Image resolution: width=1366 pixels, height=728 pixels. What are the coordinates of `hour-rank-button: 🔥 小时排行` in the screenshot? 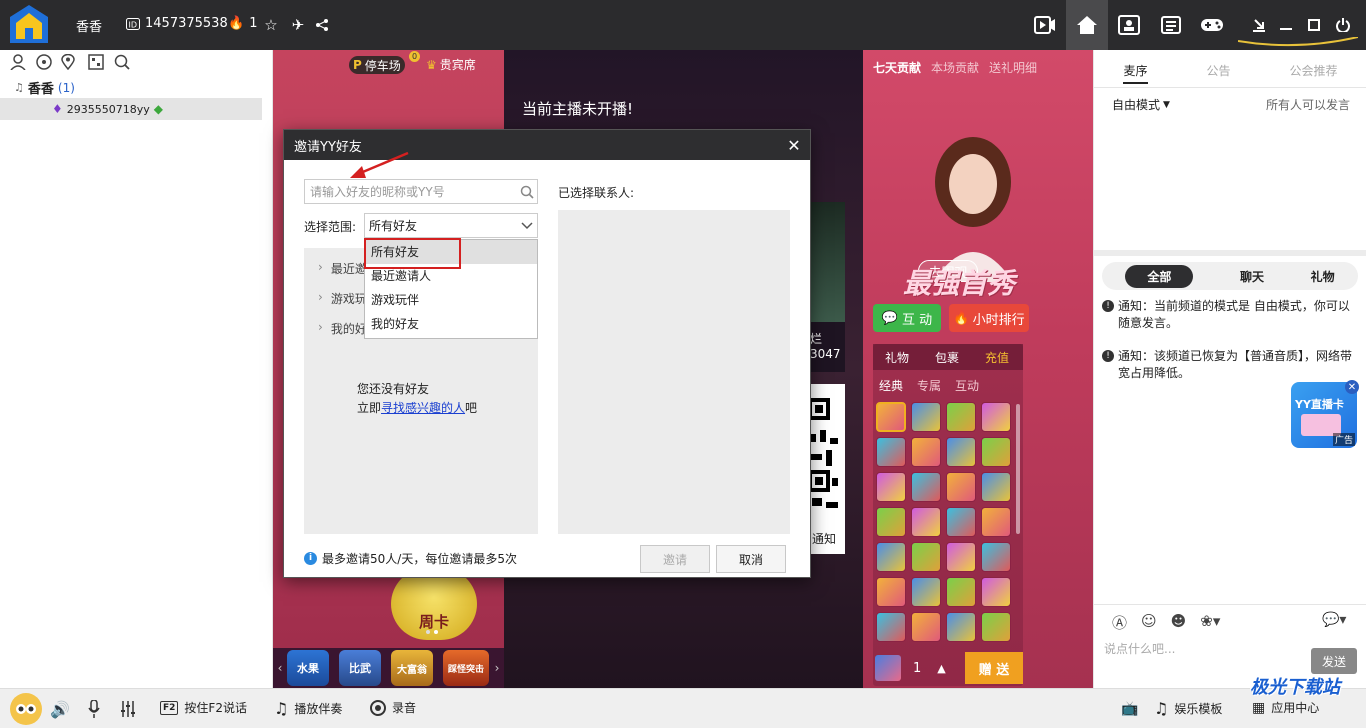 It's located at (989, 318).